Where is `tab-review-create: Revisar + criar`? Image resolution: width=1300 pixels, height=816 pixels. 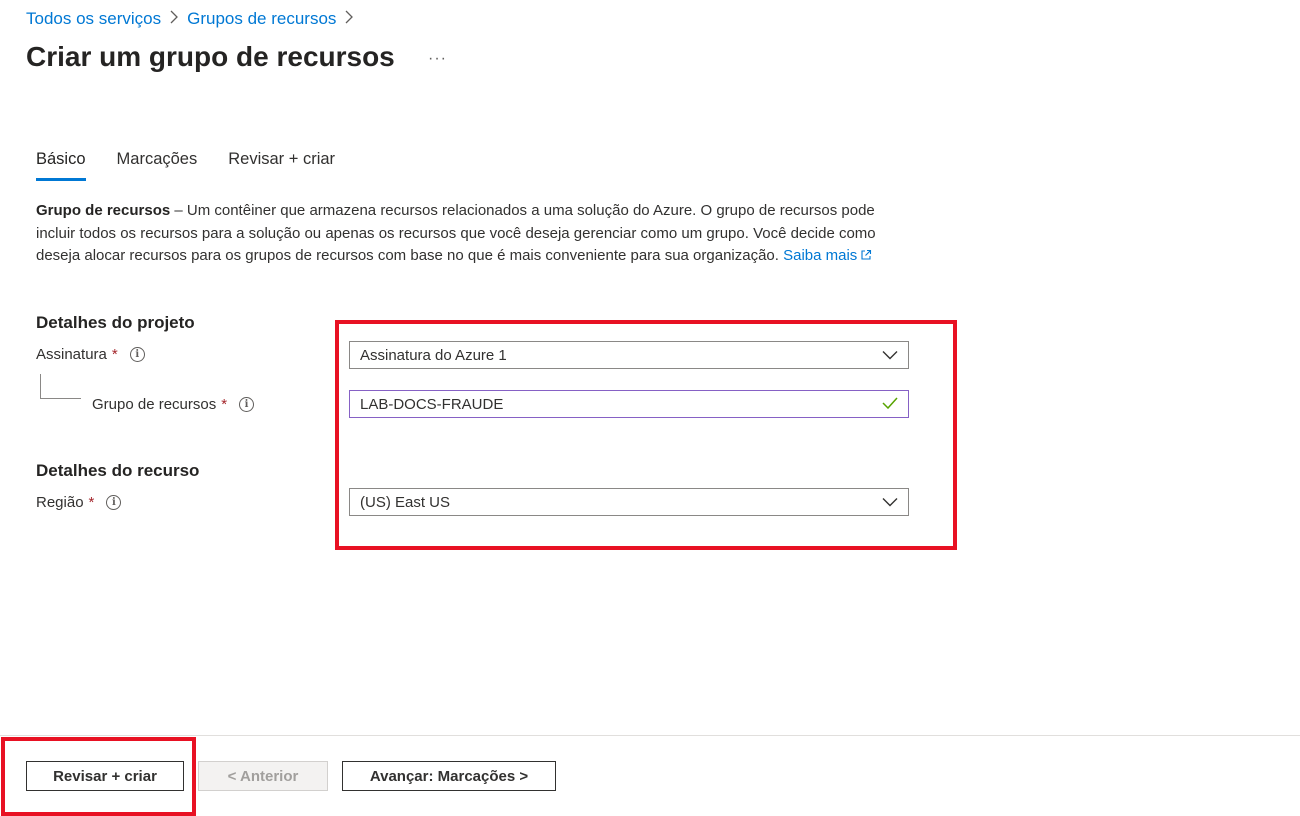
tab-review-create: Revisar + criar is located at coordinates (281, 165).